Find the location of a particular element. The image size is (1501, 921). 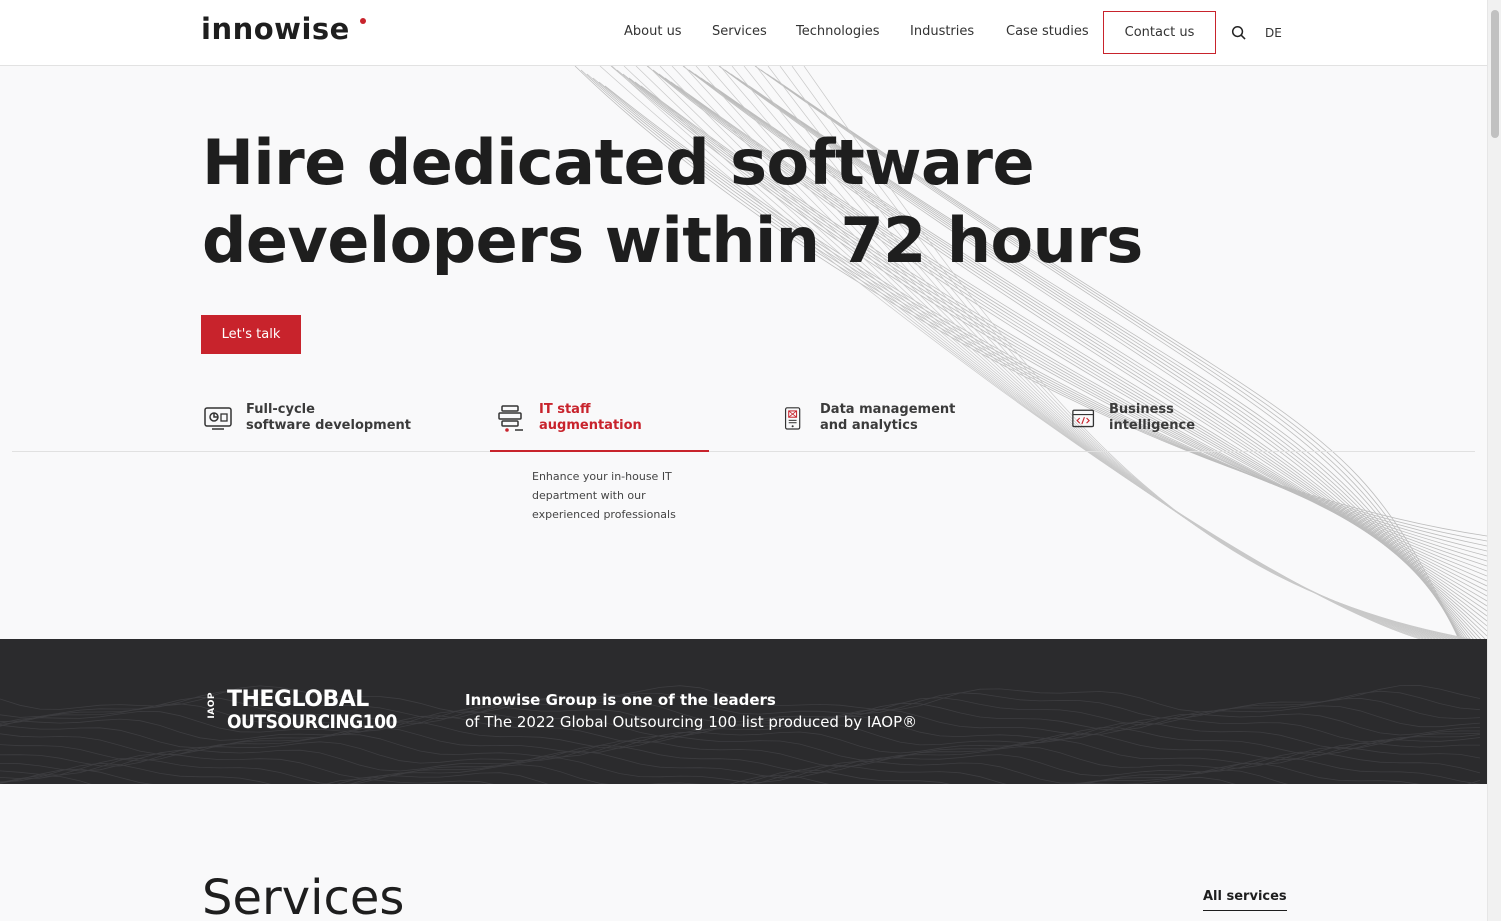

all-services-link: All services is located at coordinates (1245, 900).